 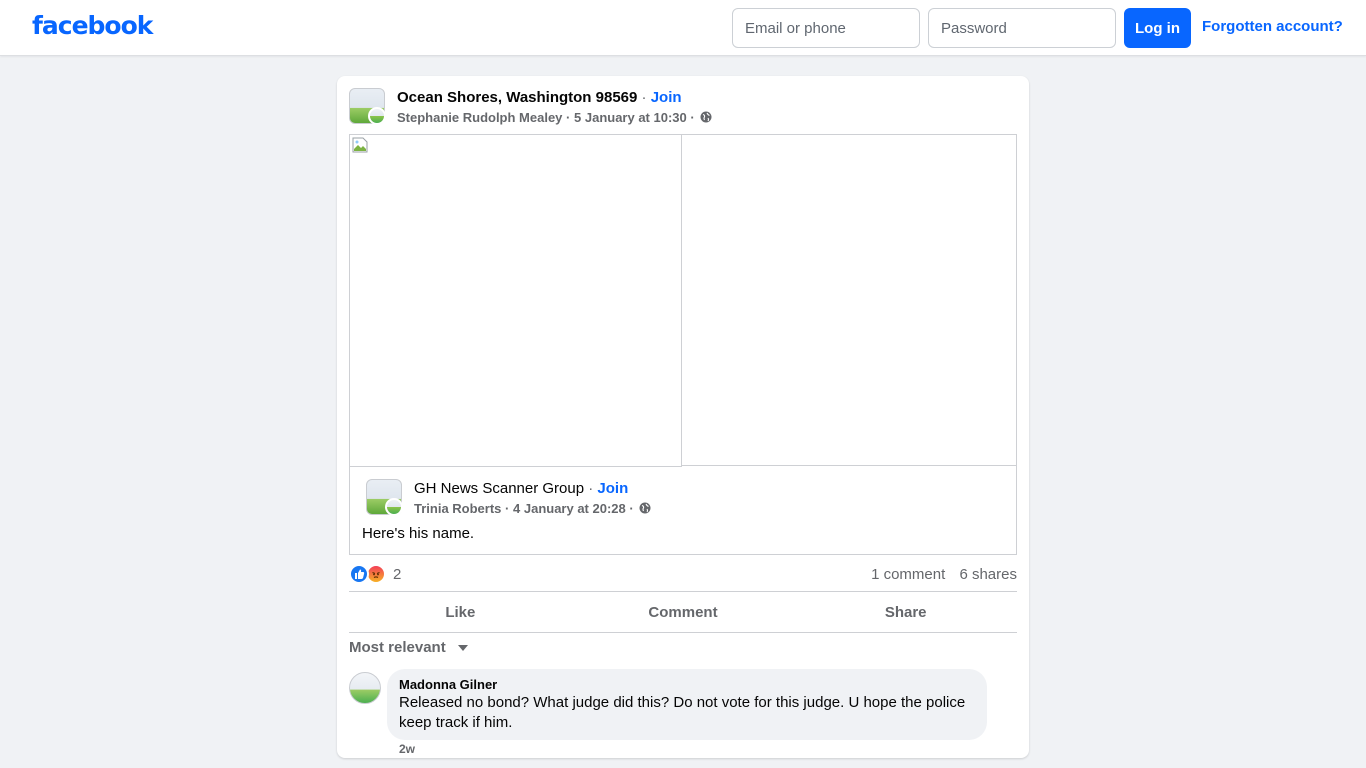 I want to click on password-input, so click(x=1022, y=28).